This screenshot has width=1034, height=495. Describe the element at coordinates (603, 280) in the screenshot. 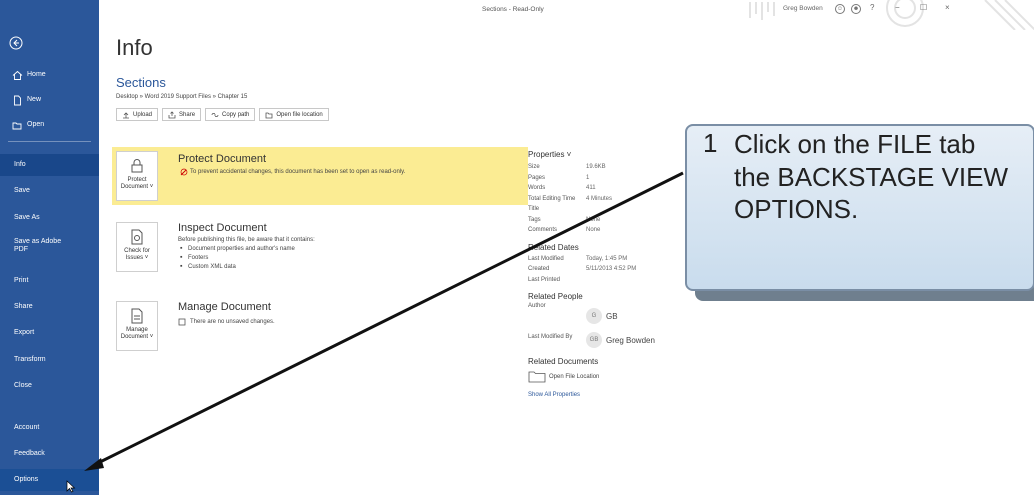

I see `date-row: Last Printed` at that location.